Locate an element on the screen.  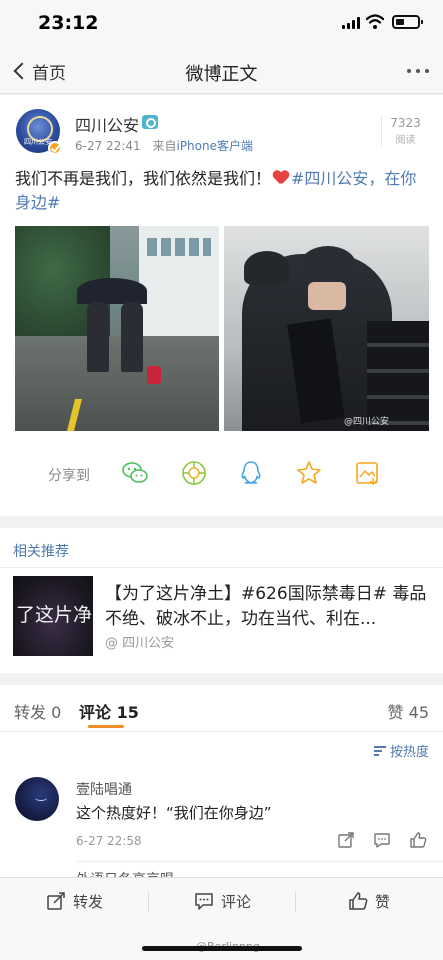
photo-umbrella is located at coordinates (112, 291).